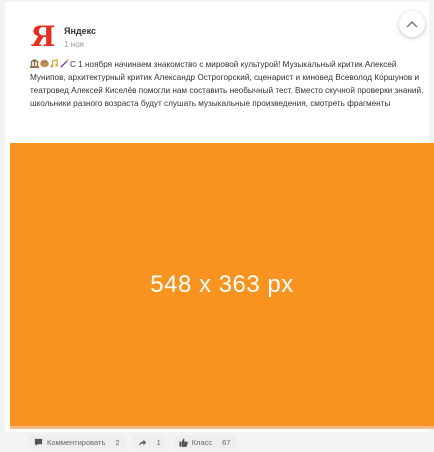 The image size is (434, 452). I want to click on chevron-up-icon, so click(412, 24).